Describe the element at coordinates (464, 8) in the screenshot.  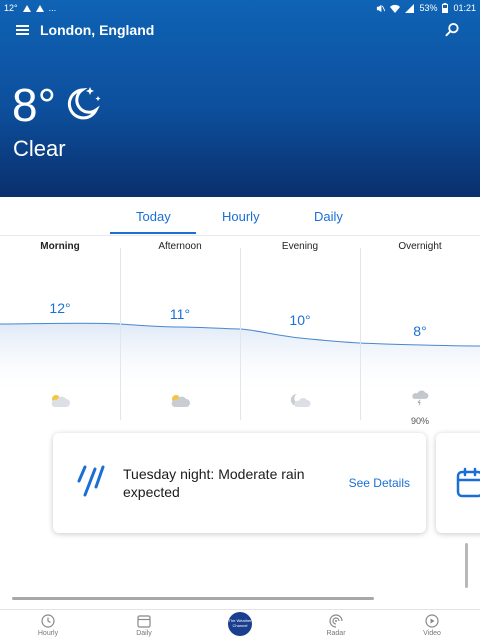
I see `clock-time: 01:21` at that location.